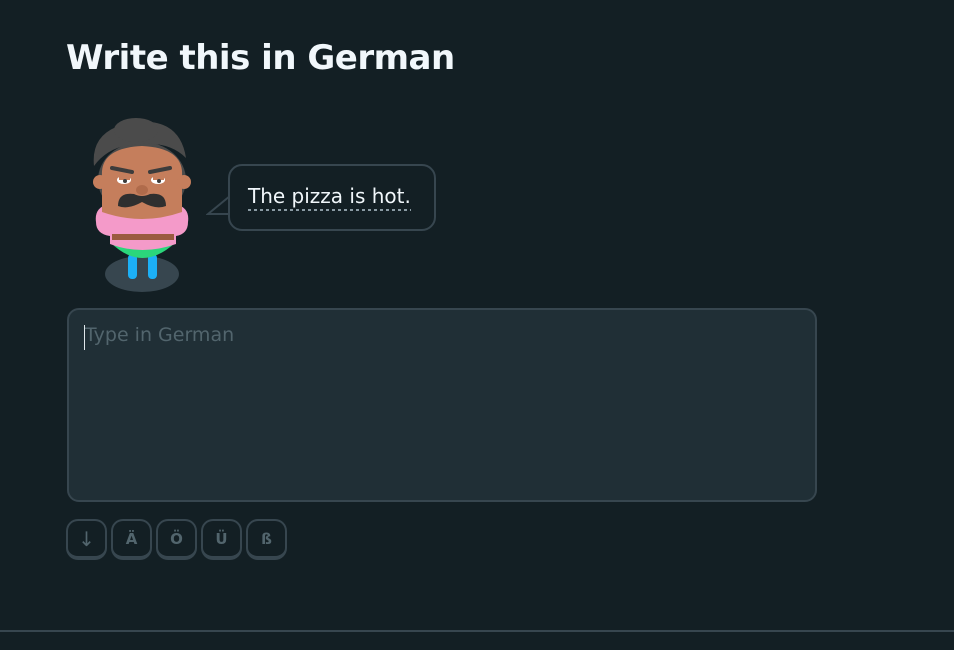  Describe the element at coordinates (260, 58) in the screenshot. I see `page-title: Write this in German` at that location.